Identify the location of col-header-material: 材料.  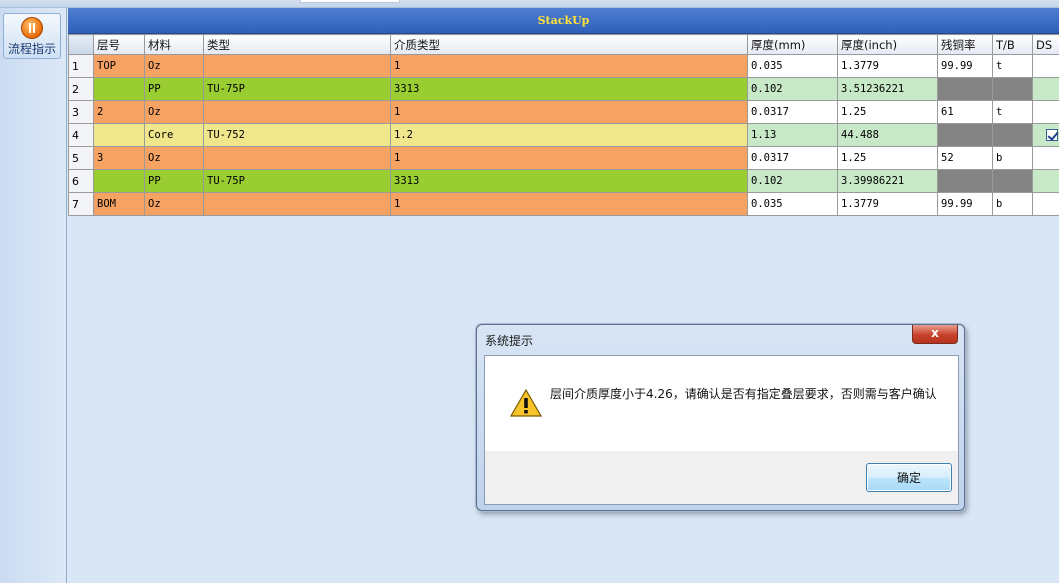
(174, 44).